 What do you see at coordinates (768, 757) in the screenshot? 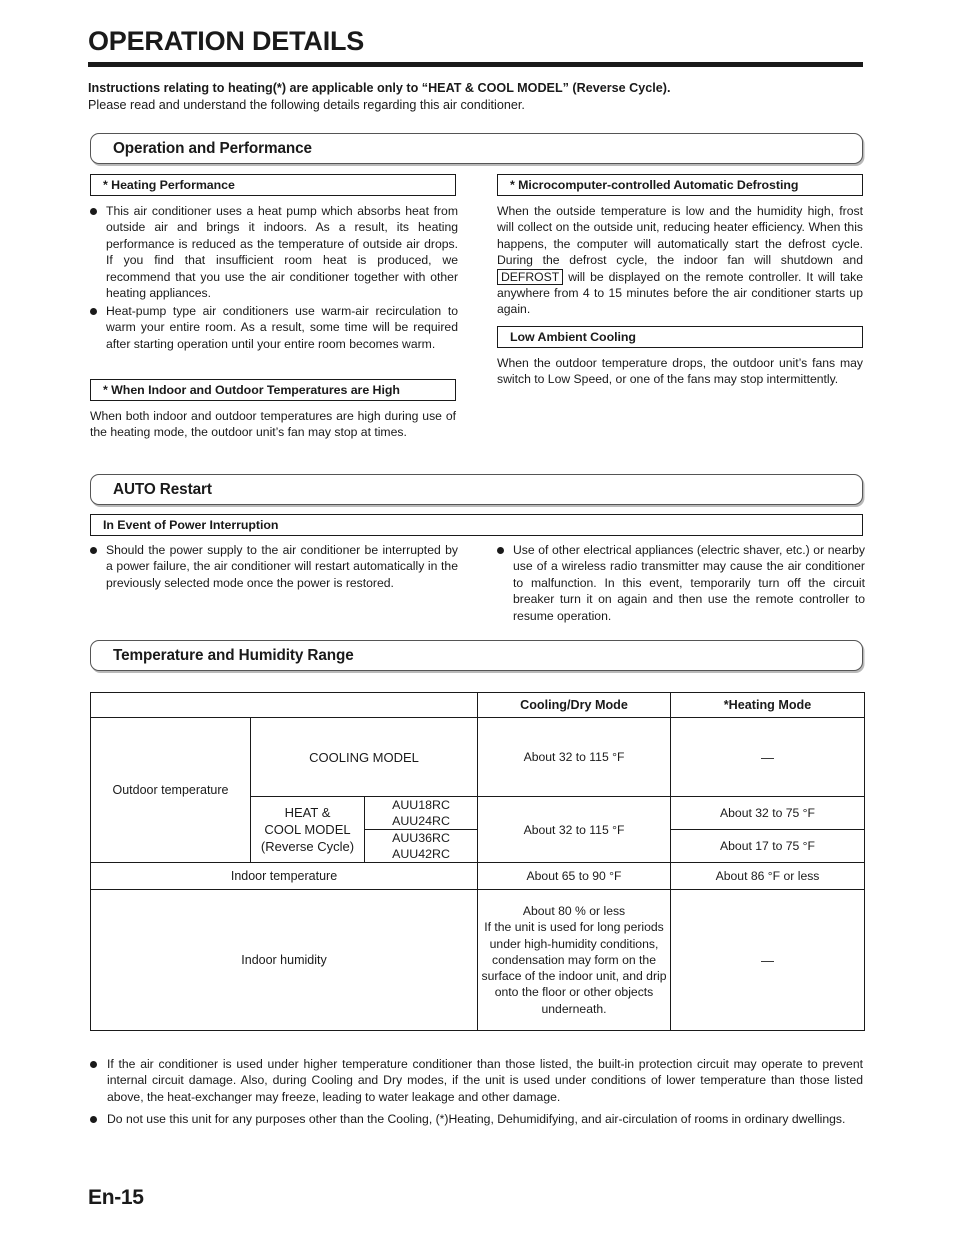
I see `table-cell-cooling-model-heating: —` at bounding box center [768, 757].